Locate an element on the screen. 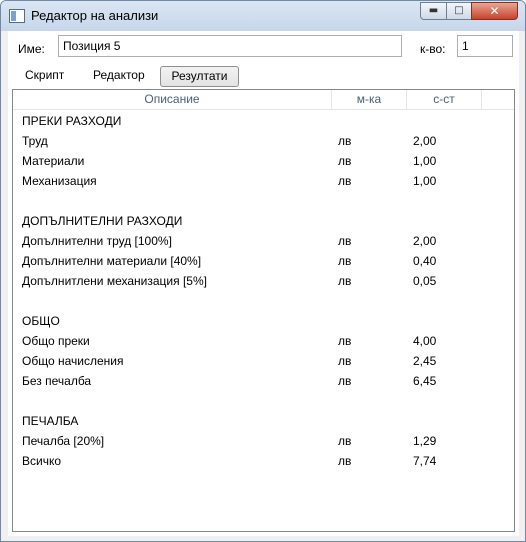 The height and width of the screenshot is (542, 526). minimize-button: ▬ is located at coordinates (433, 11).